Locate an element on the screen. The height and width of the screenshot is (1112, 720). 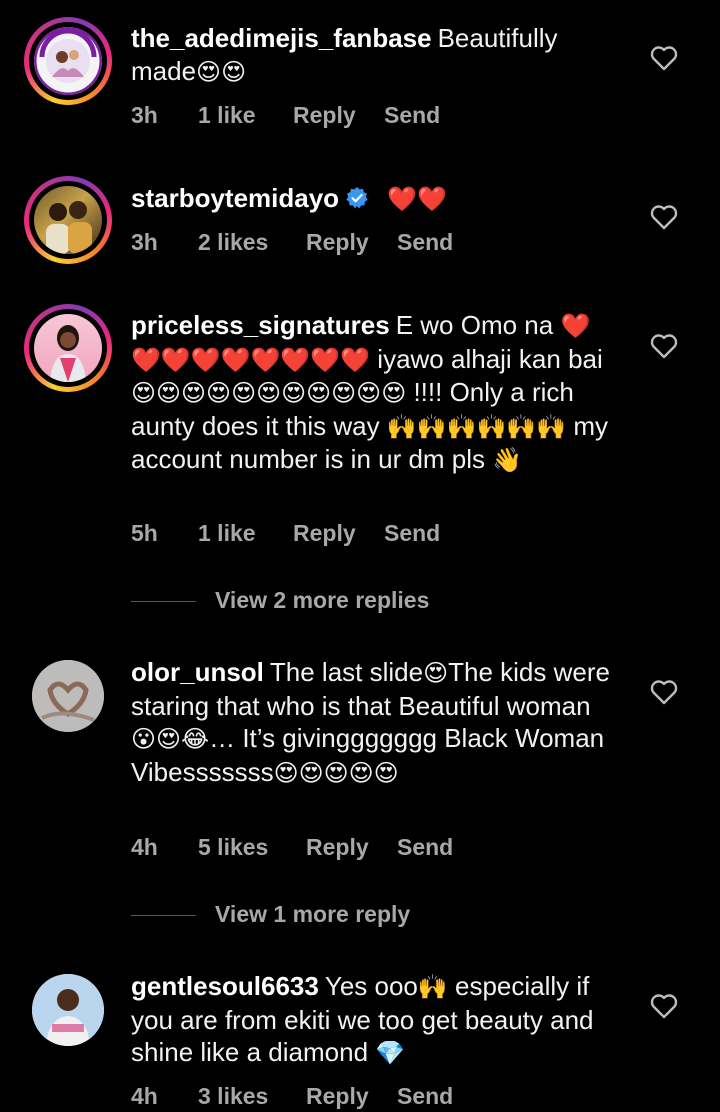
likes-count: 5 likes is located at coordinates (233, 847).